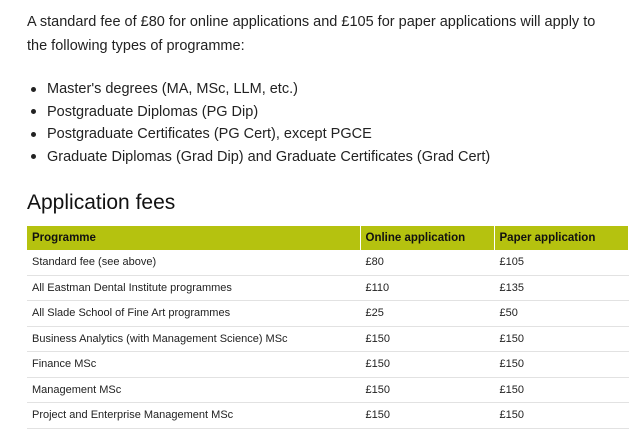  What do you see at coordinates (194, 415) in the screenshot?
I see `cell-programme: Project and Enterprise Management MSc` at bounding box center [194, 415].